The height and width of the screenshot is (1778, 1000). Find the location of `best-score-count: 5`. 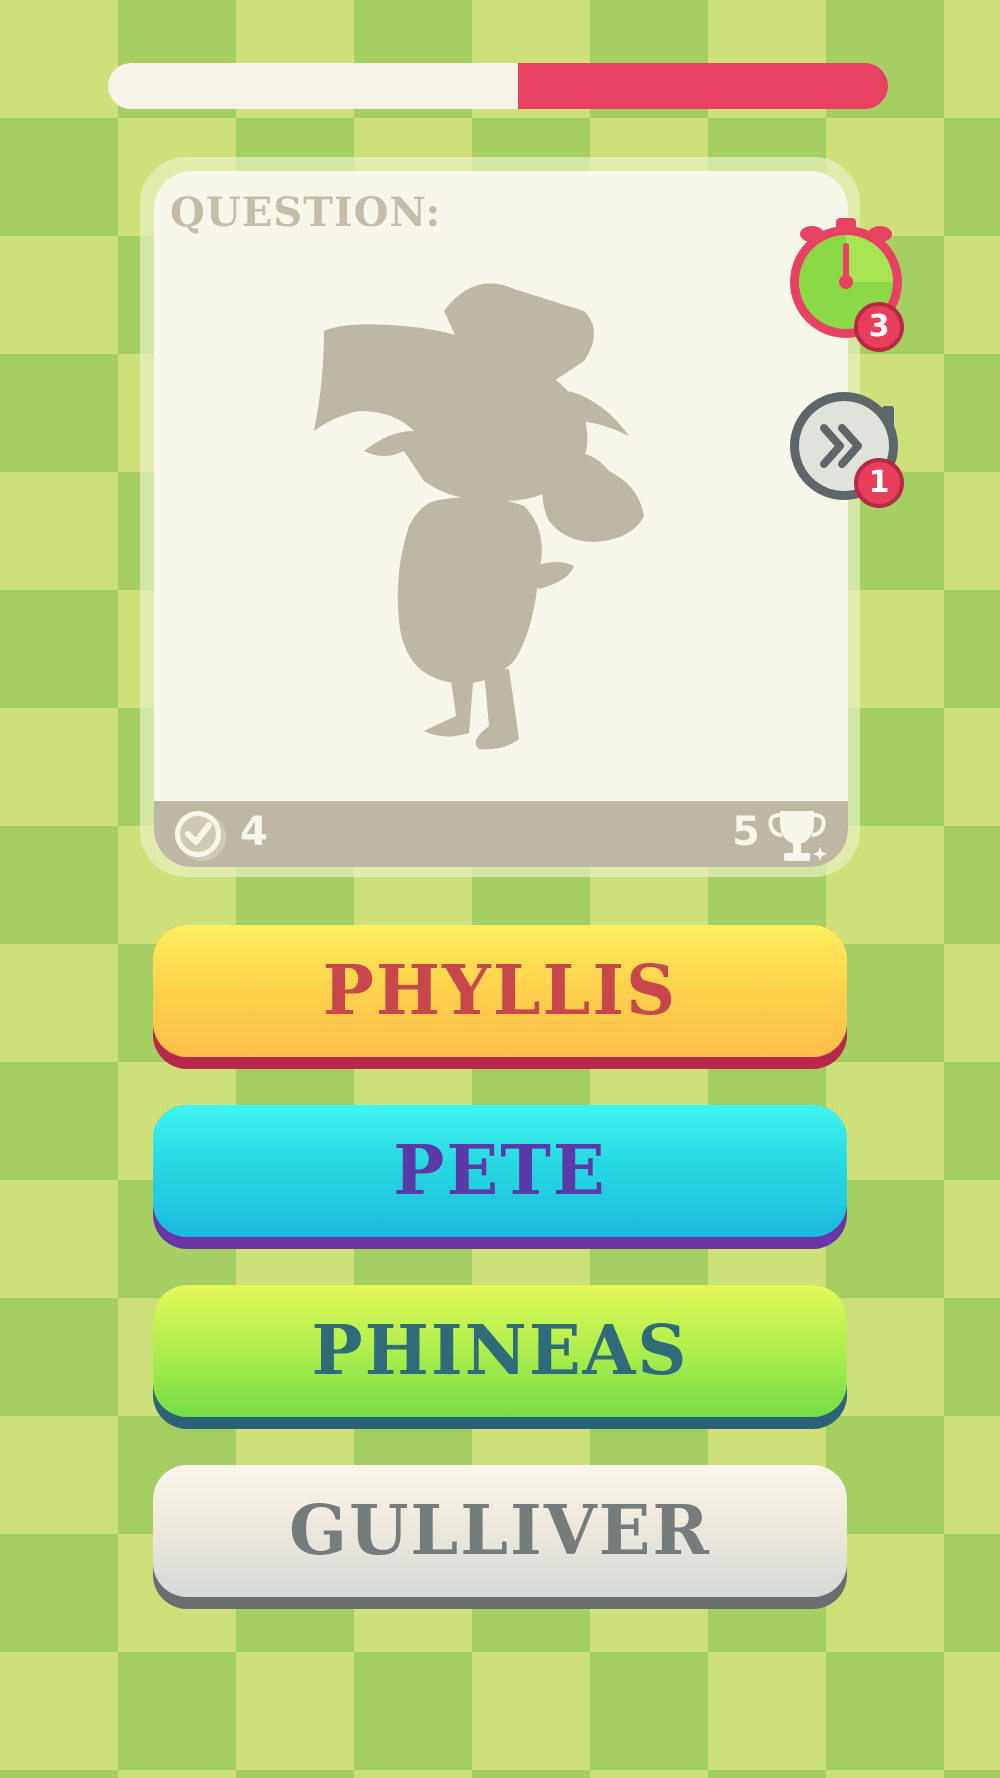

best-score-count: 5 is located at coordinates (746, 832).